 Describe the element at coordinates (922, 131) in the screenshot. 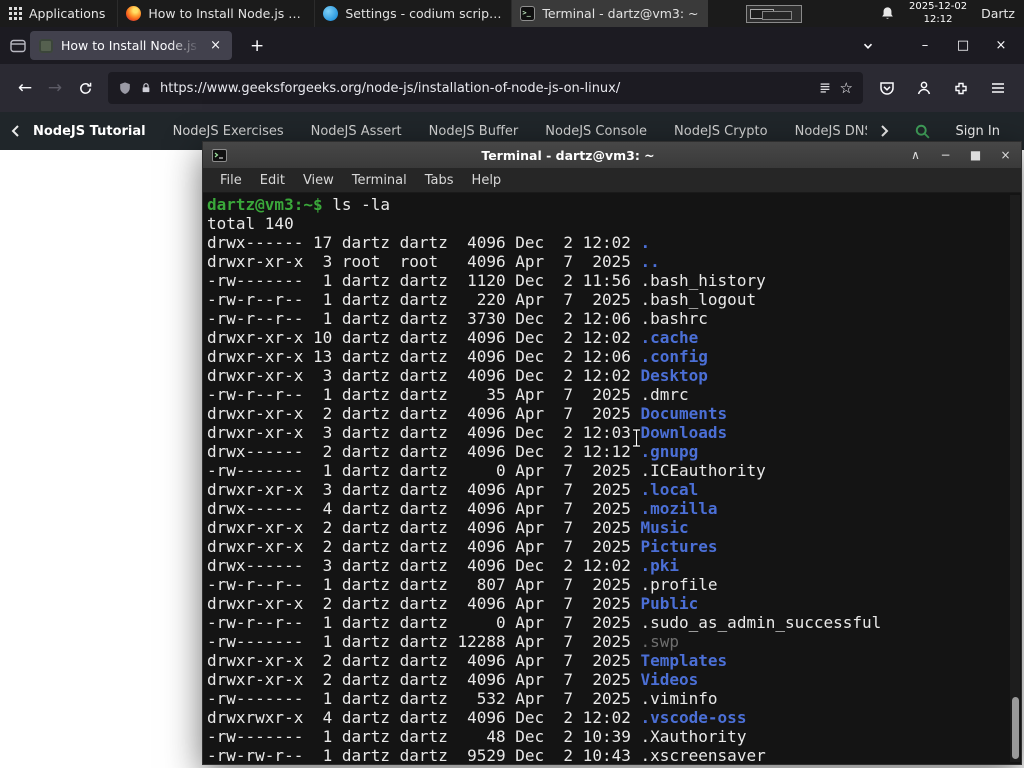

I see `search-icon` at that location.